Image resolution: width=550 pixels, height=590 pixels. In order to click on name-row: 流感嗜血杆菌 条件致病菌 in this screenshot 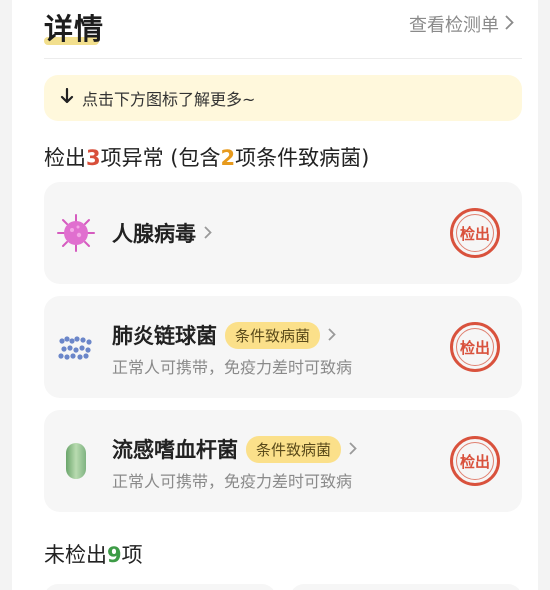, I will do `click(234, 449)`.